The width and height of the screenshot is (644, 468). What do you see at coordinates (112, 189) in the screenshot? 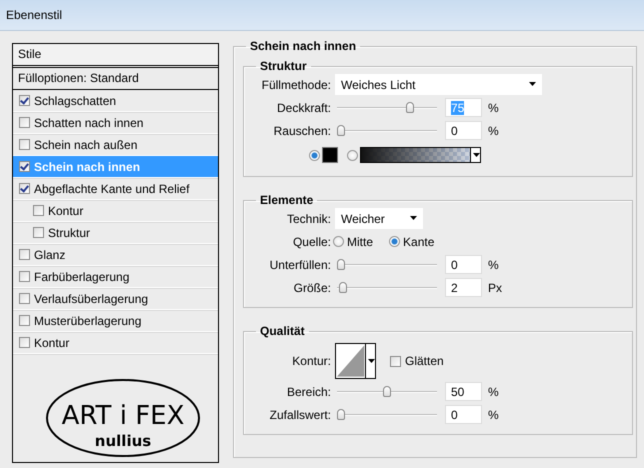
I see `style-label: Abgeflachte Kante und Relief` at bounding box center [112, 189].